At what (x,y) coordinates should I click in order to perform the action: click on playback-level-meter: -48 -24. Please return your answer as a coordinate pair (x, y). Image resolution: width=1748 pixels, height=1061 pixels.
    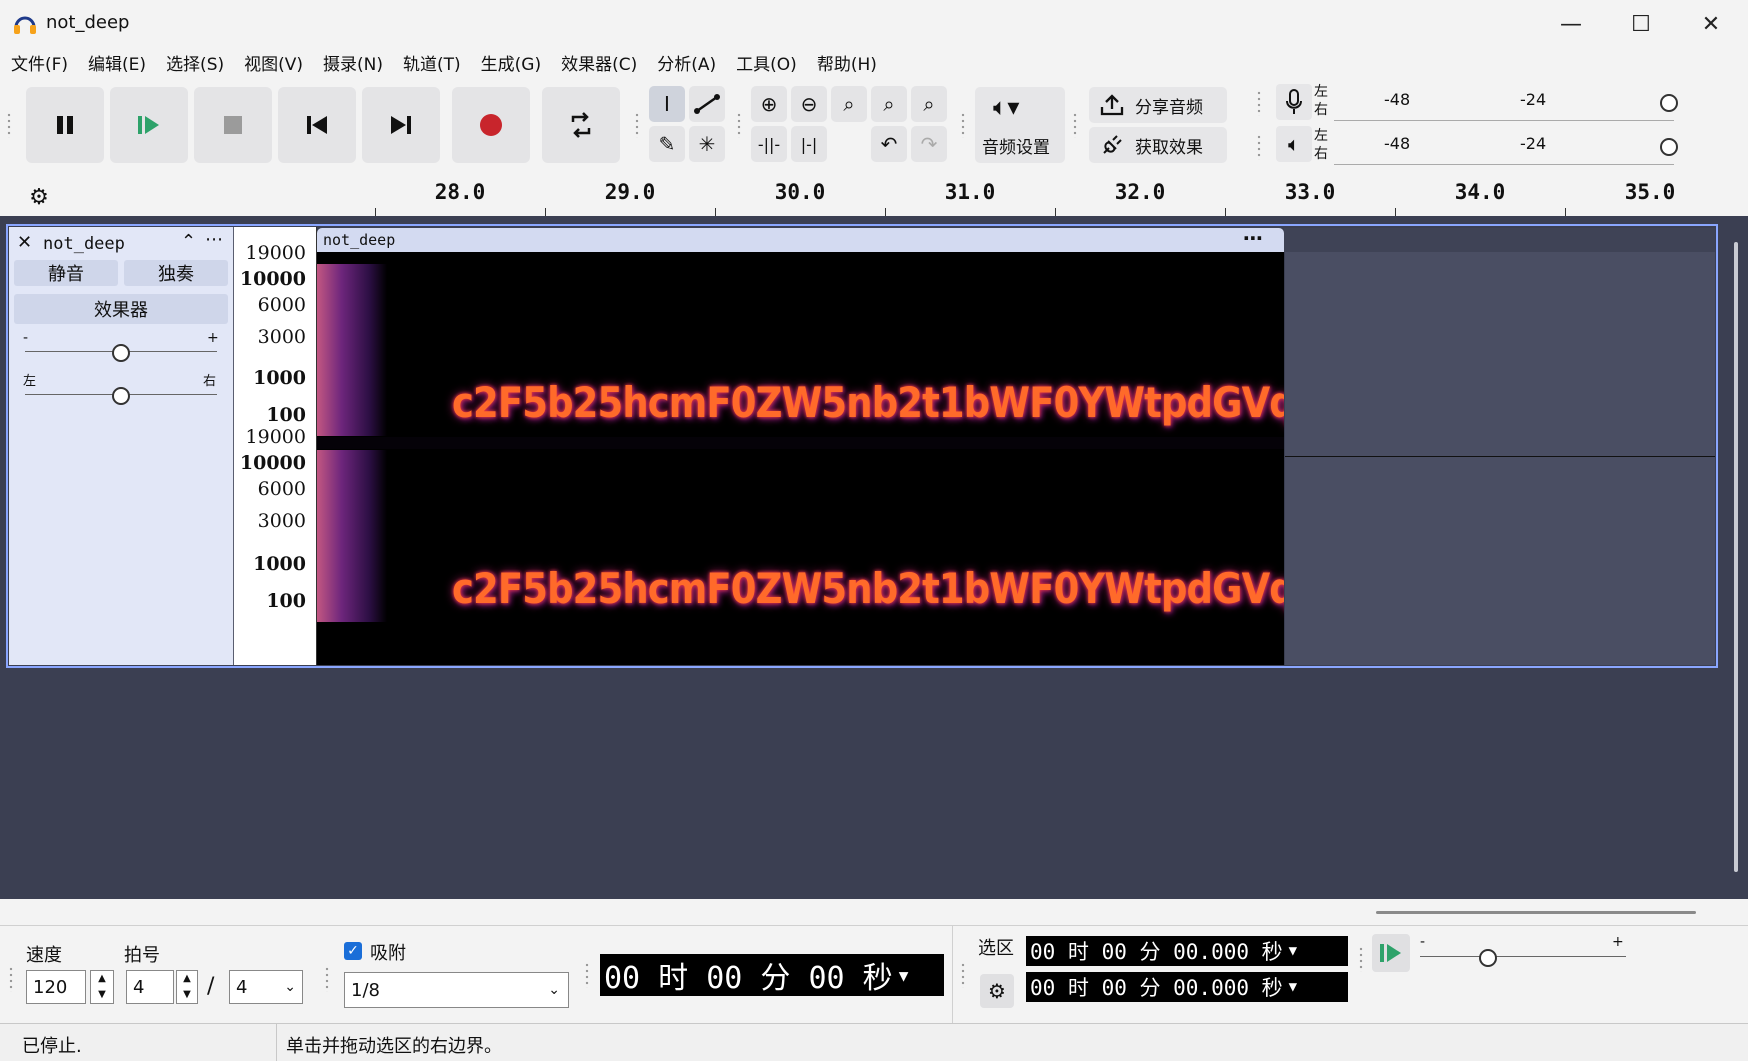
    Looking at the image, I should click on (1506, 147).